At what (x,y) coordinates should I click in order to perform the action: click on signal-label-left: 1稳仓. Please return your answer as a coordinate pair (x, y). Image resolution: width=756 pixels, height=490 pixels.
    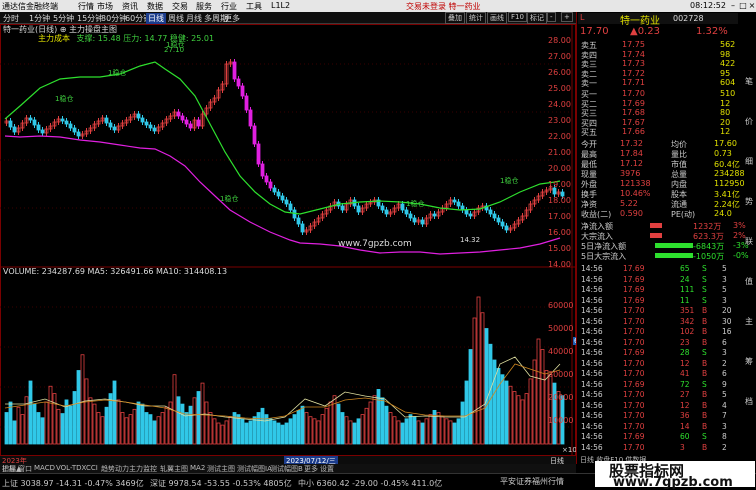
    Looking at the image, I should click on (117, 73).